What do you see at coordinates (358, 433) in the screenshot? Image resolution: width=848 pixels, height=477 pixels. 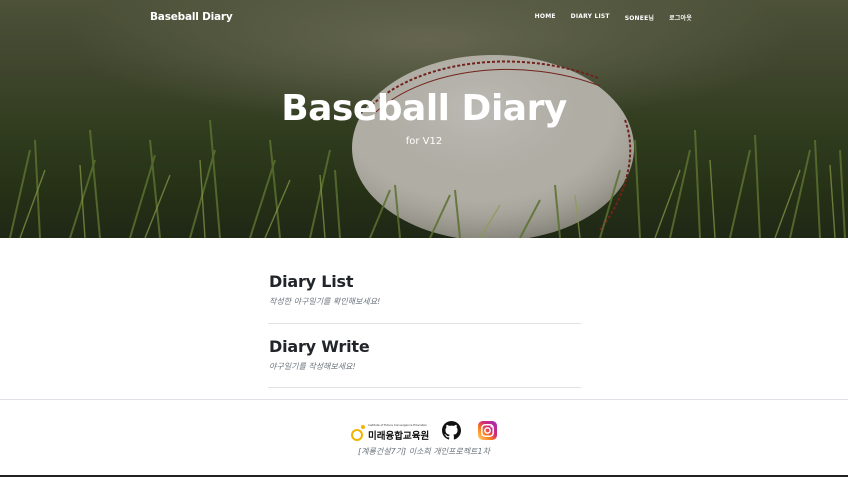 I see `logo-mark-icon` at bounding box center [358, 433].